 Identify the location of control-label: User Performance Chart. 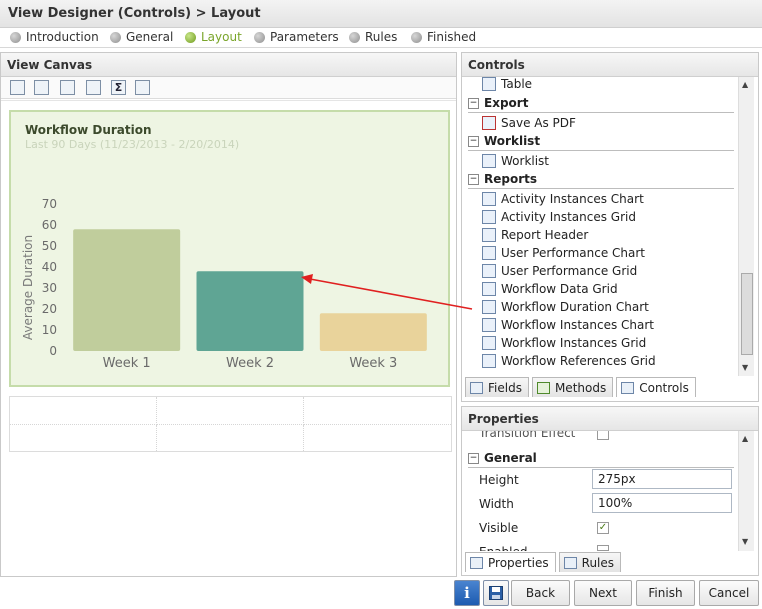
(573, 253).